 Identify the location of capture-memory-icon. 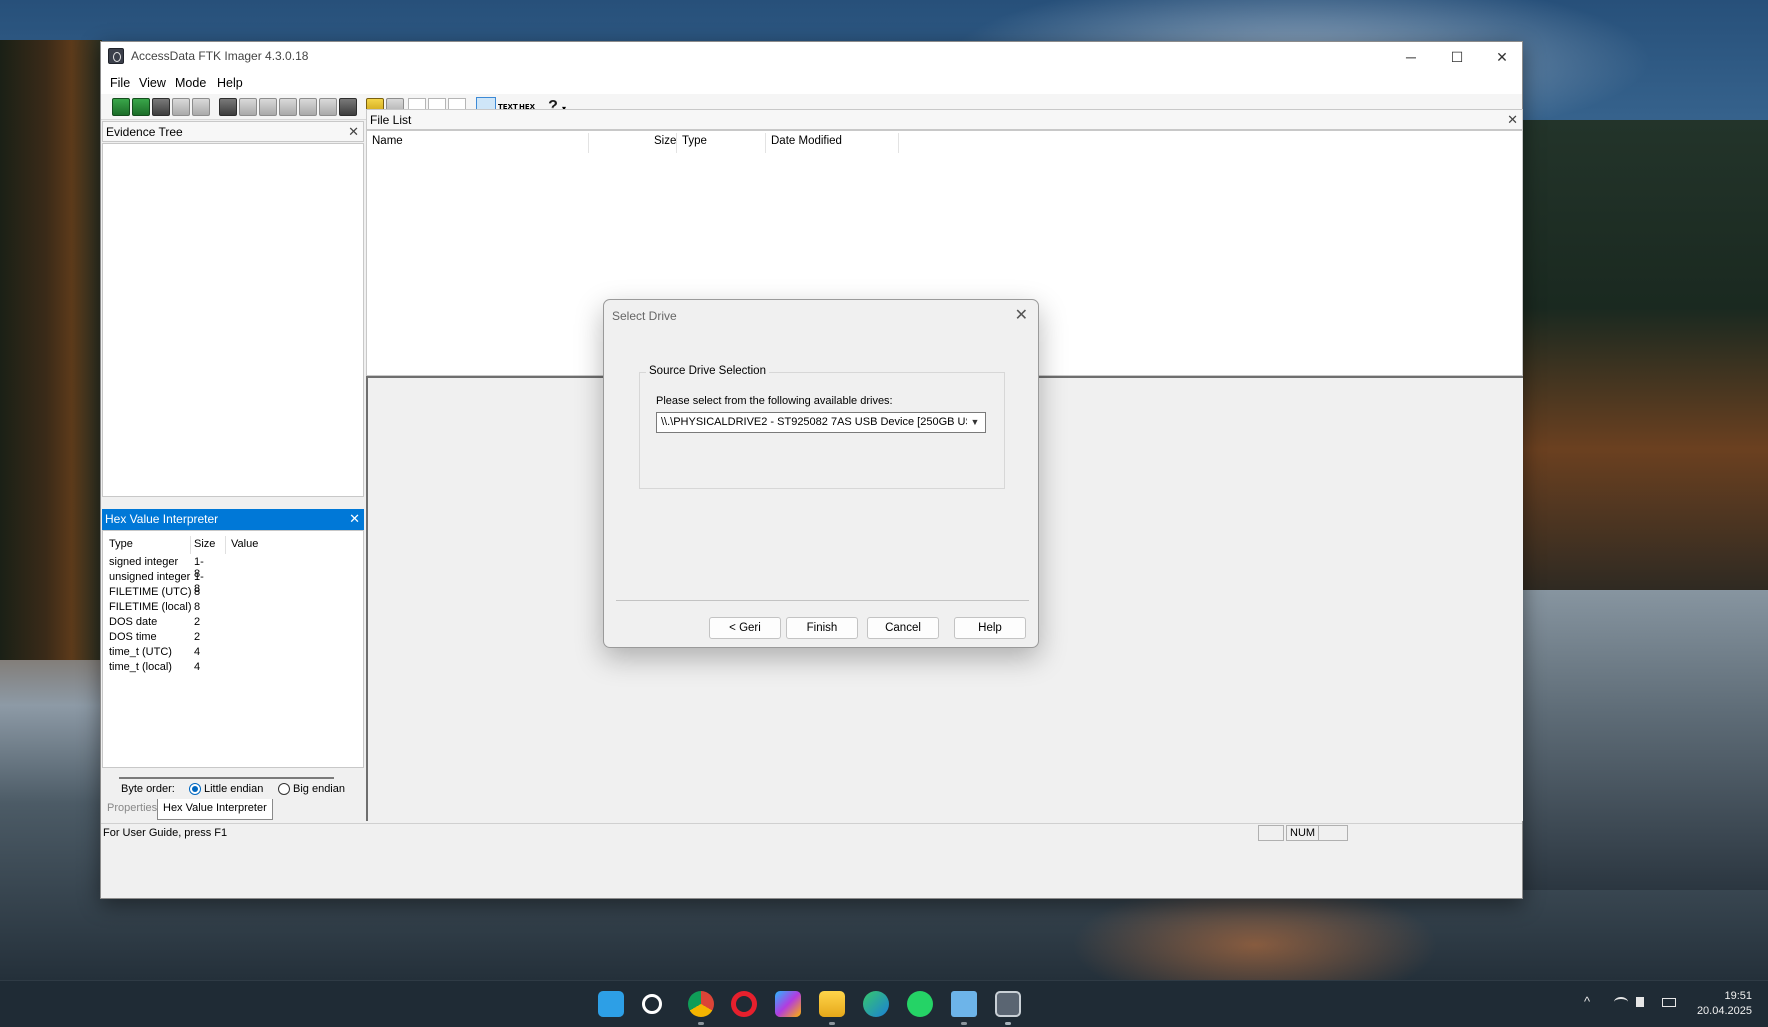
(348, 107).